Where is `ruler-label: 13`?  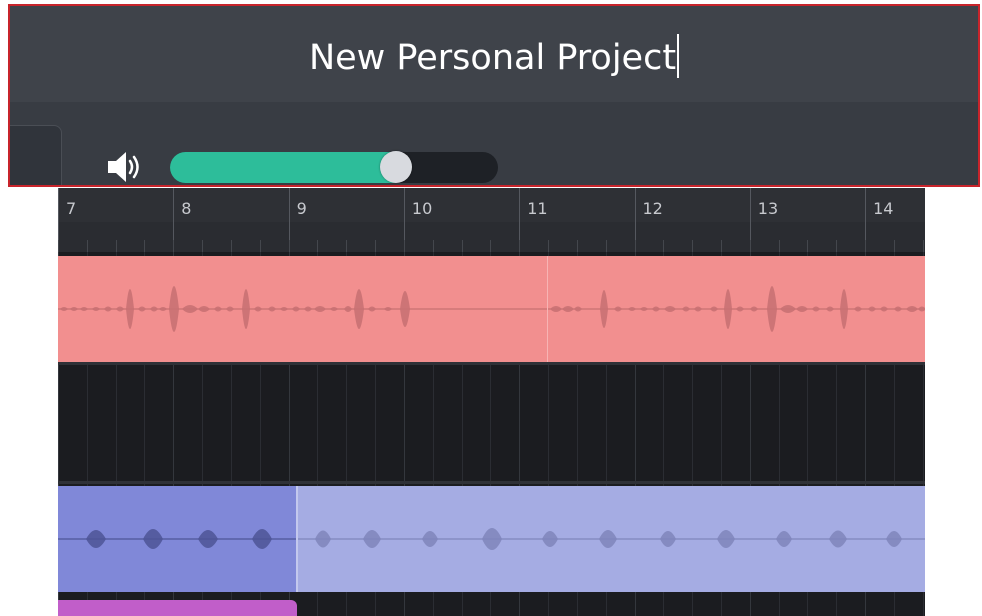
ruler-label: 13 is located at coordinates (768, 208).